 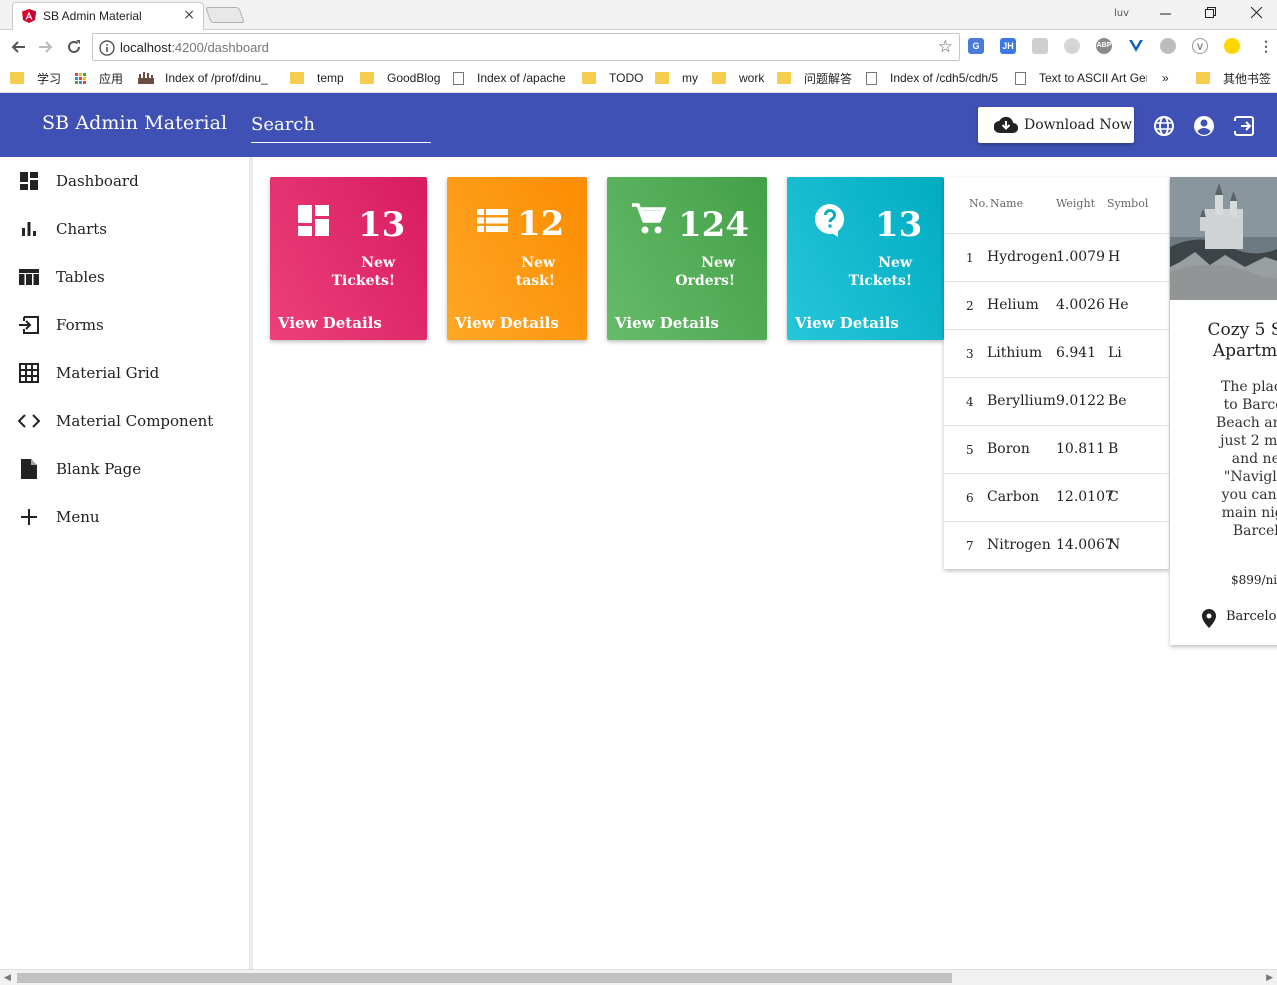 What do you see at coordinates (871, 78) in the screenshot?
I see `page-icon` at bounding box center [871, 78].